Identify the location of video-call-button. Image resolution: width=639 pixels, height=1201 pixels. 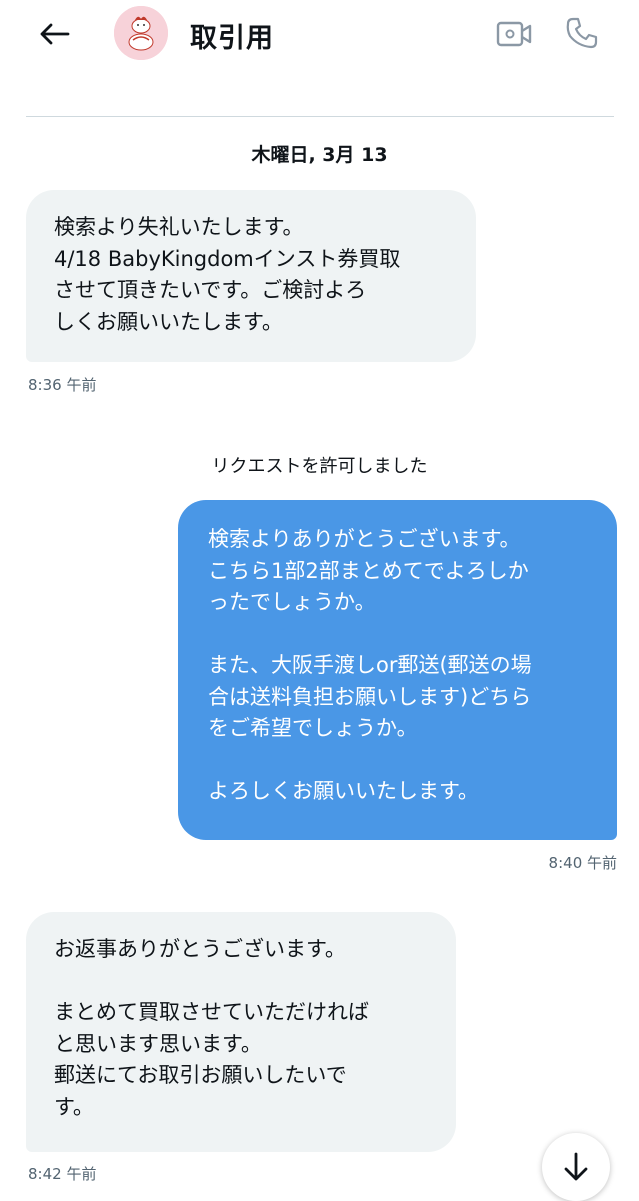
(514, 34).